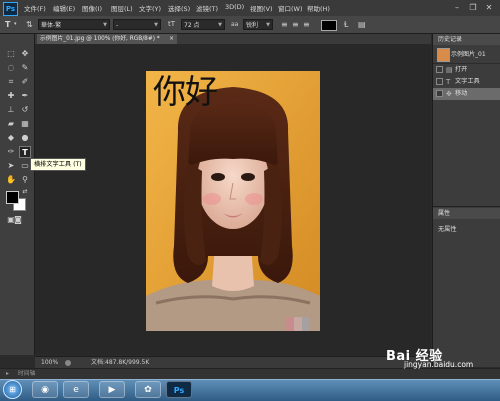 Image resolution: width=500 pixels, height=401 pixels. I want to click on minimize-button: –, so click(457, 7).